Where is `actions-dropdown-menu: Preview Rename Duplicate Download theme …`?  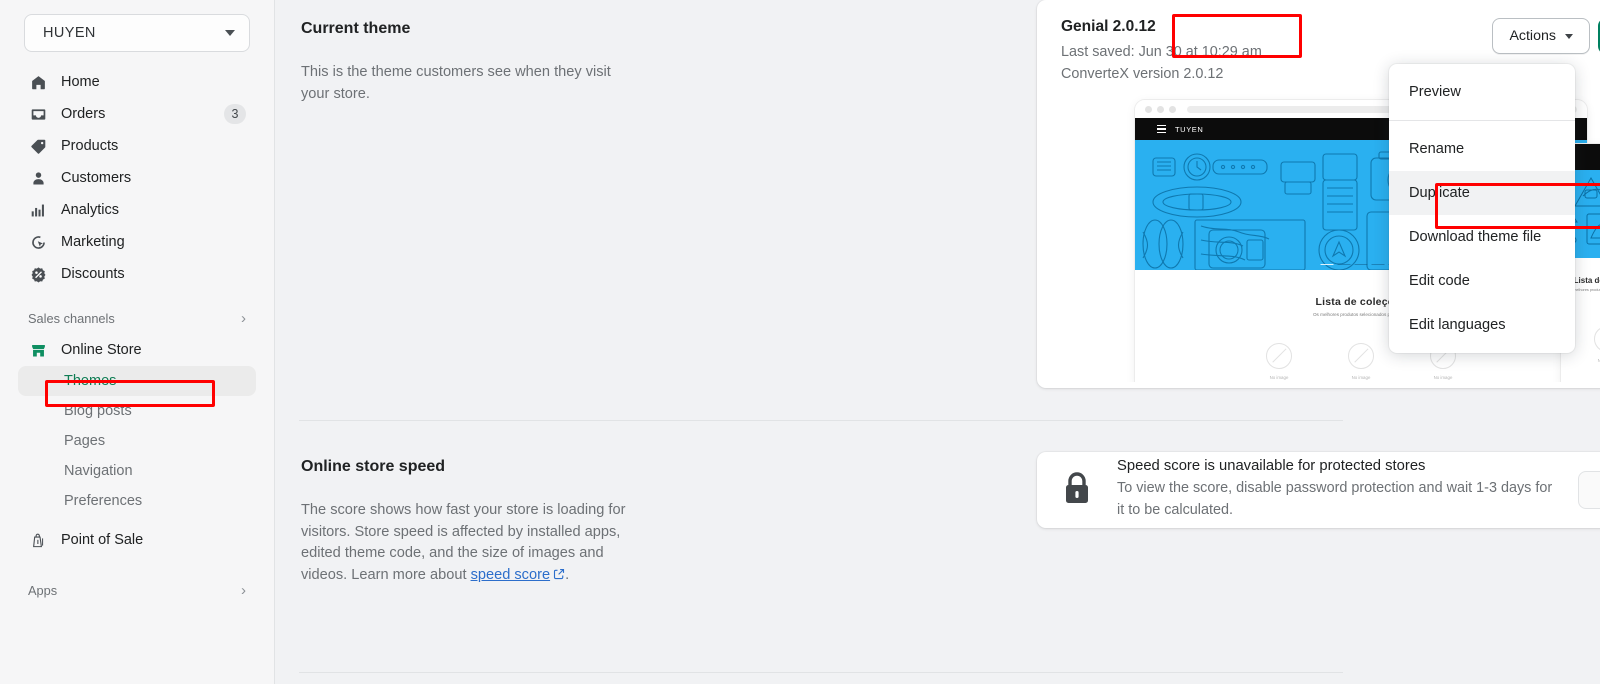 actions-dropdown-menu: Preview Rename Duplicate Download theme … is located at coordinates (1482, 208).